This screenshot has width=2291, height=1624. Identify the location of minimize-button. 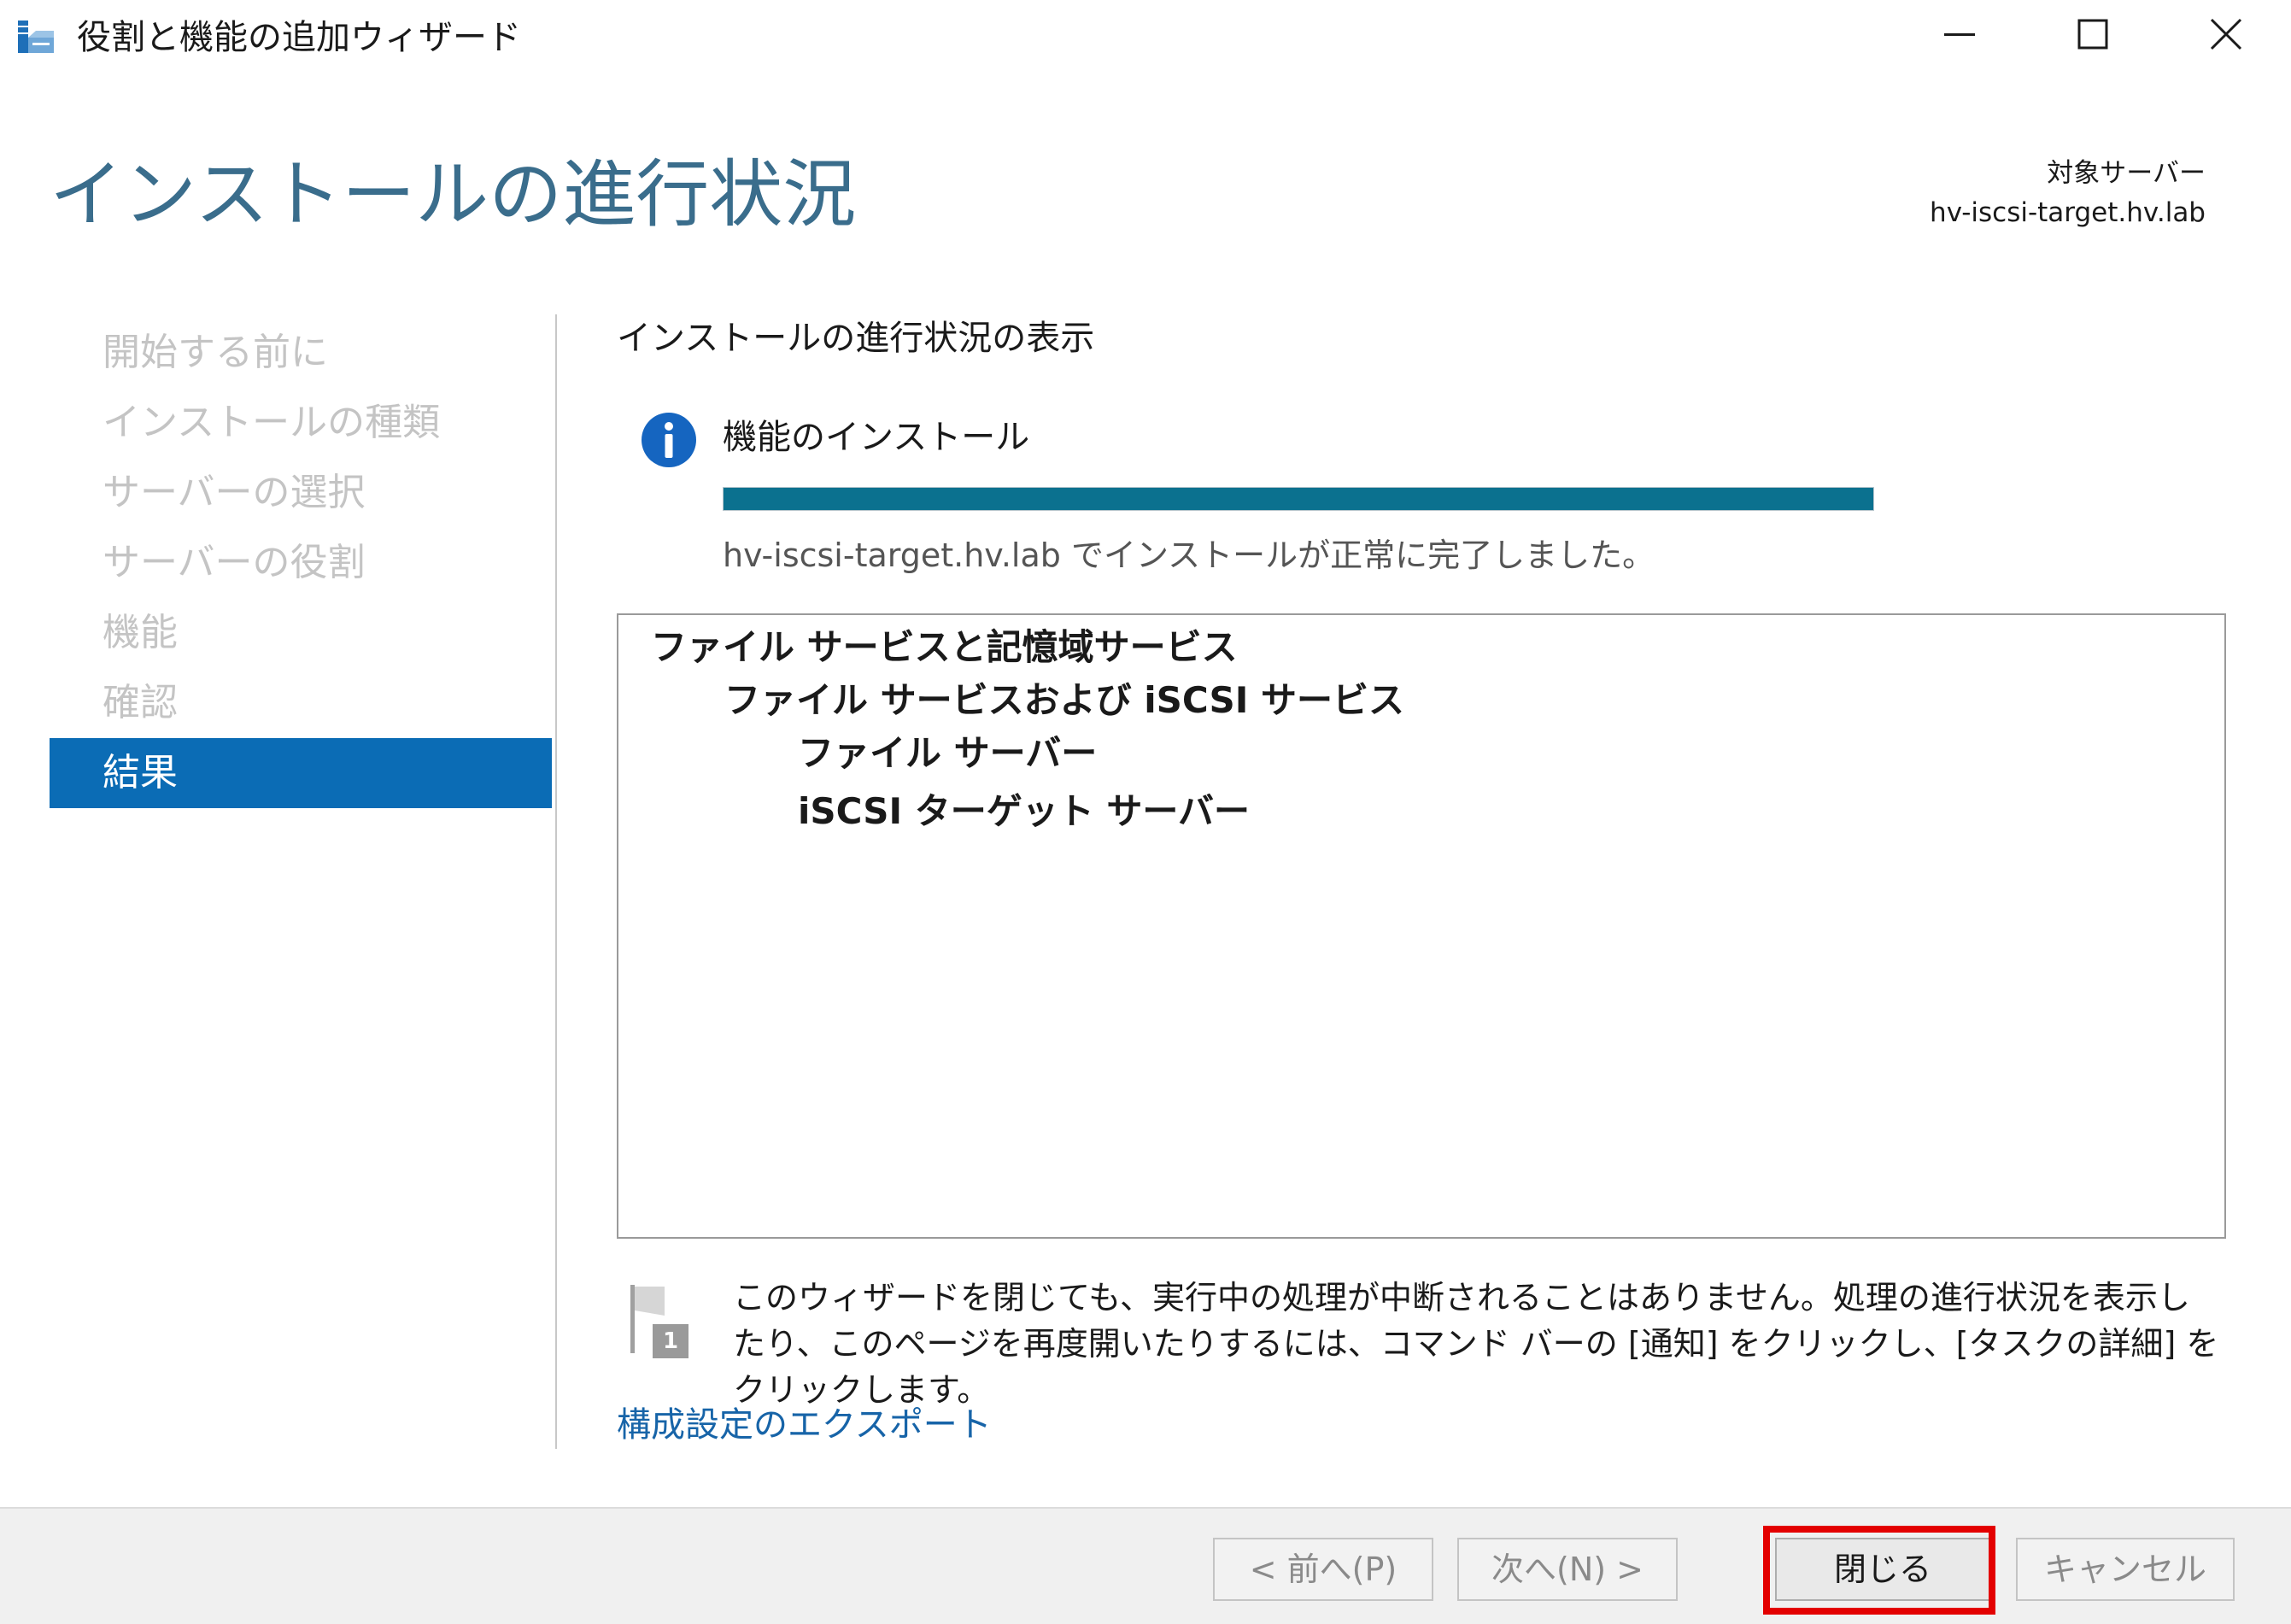
(1959, 36).